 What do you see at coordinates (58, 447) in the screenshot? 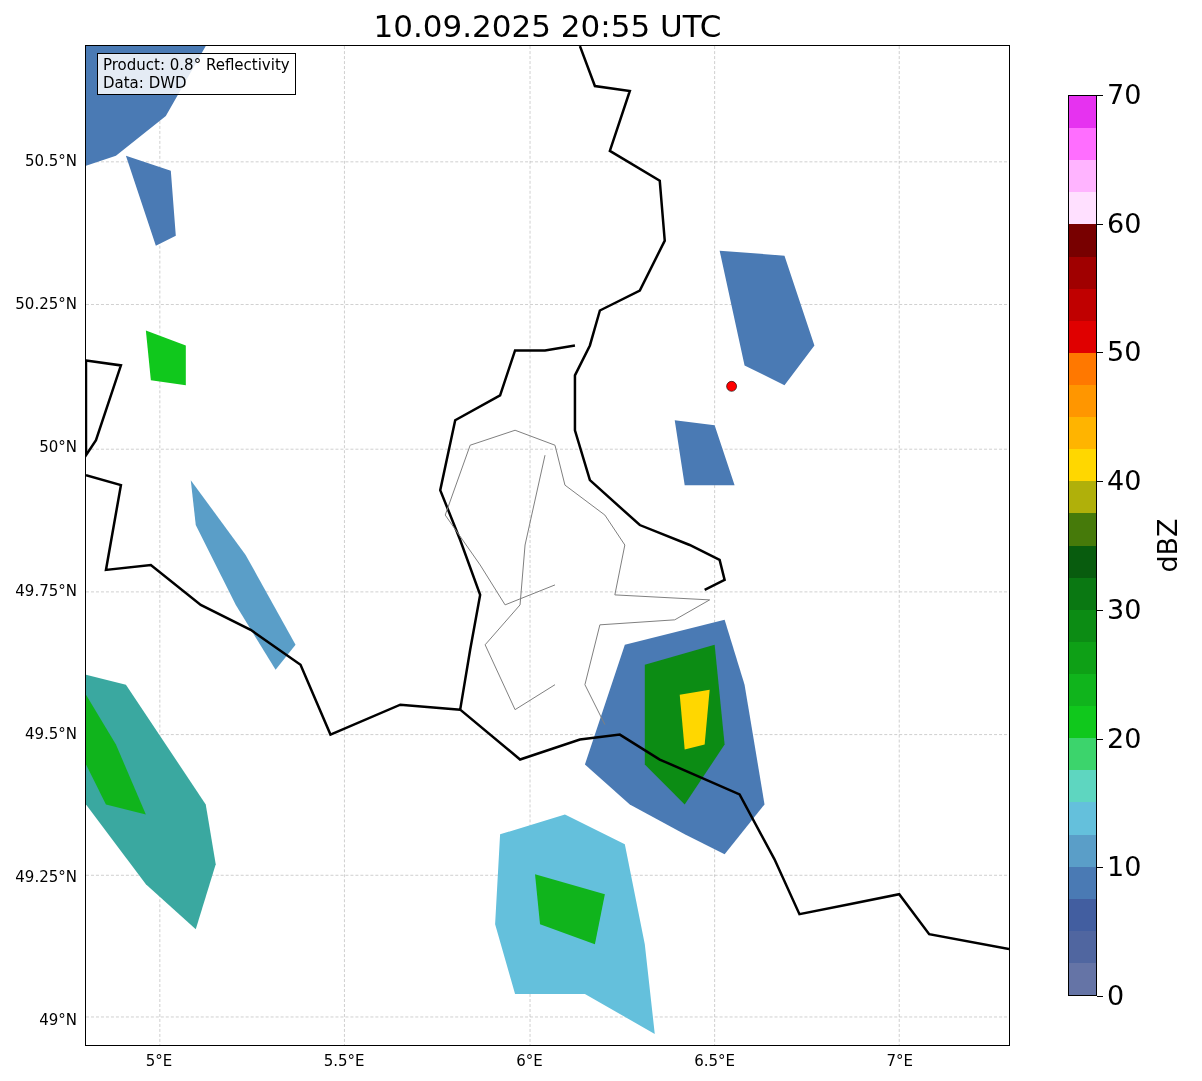
I see `y-tick-label: 50°N` at bounding box center [58, 447].